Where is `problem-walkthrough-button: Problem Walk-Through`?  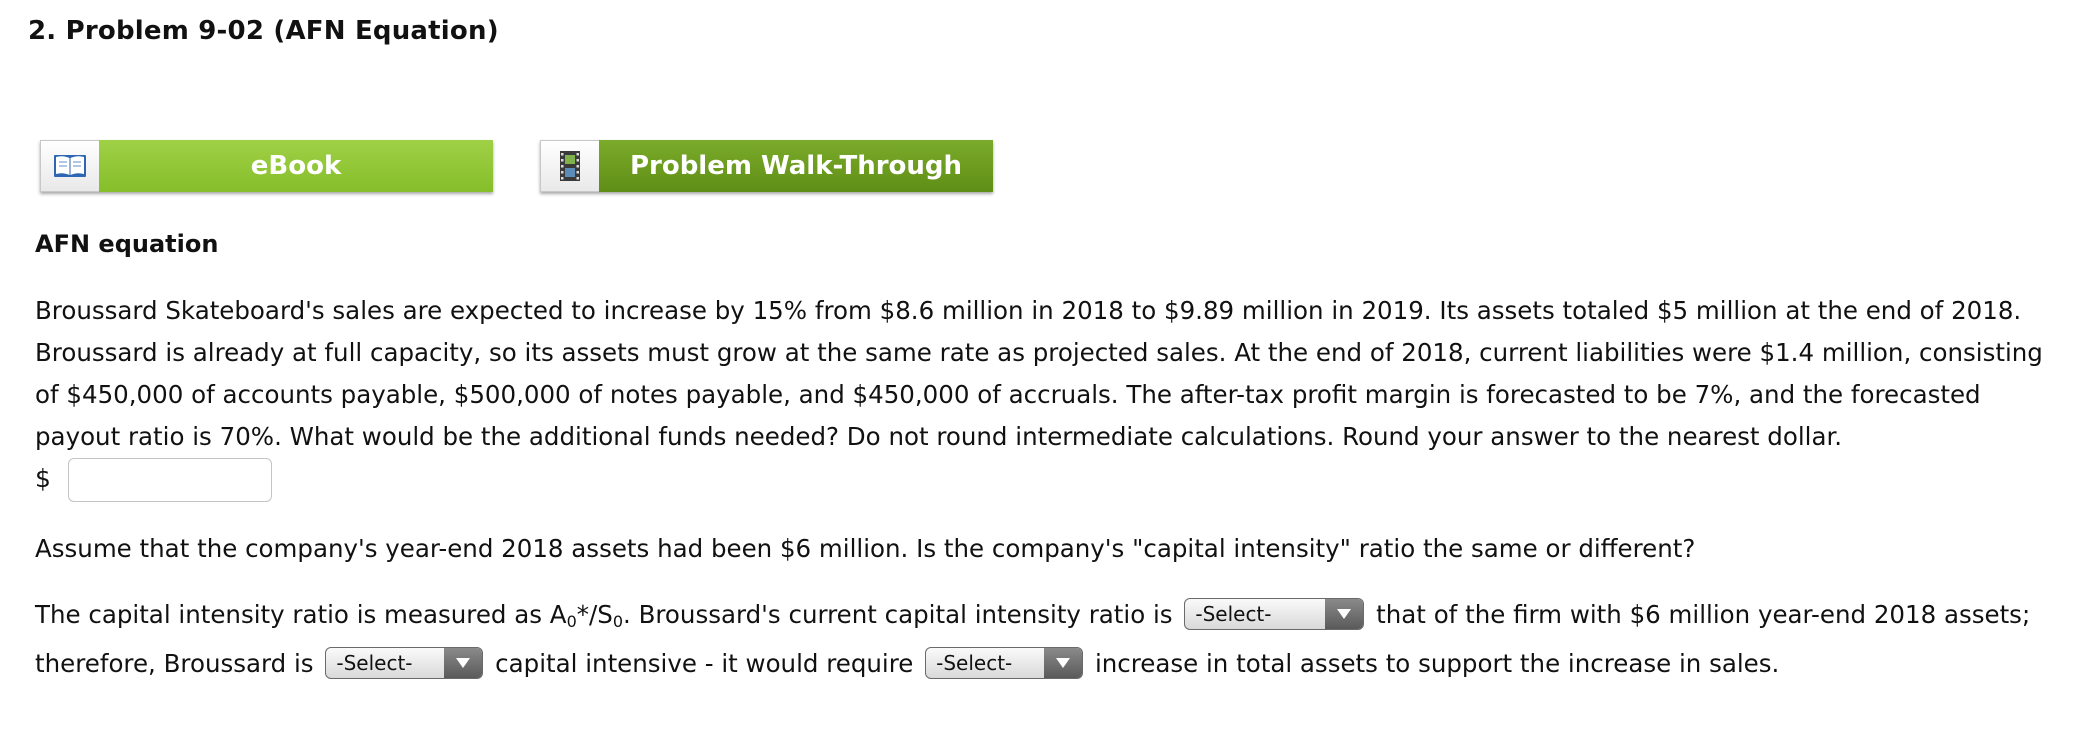 problem-walkthrough-button: Problem Walk-Through is located at coordinates (766, 166).